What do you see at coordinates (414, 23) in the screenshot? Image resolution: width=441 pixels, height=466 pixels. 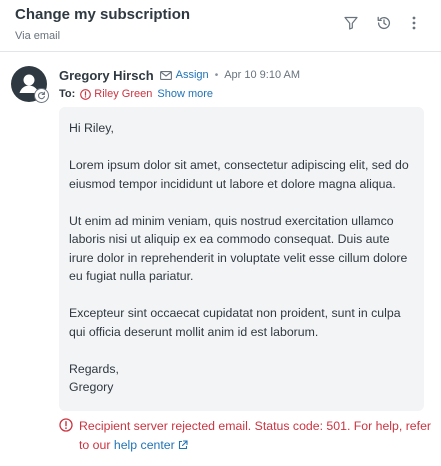 I see `more-options-icon` at bounding box center [414, 23].